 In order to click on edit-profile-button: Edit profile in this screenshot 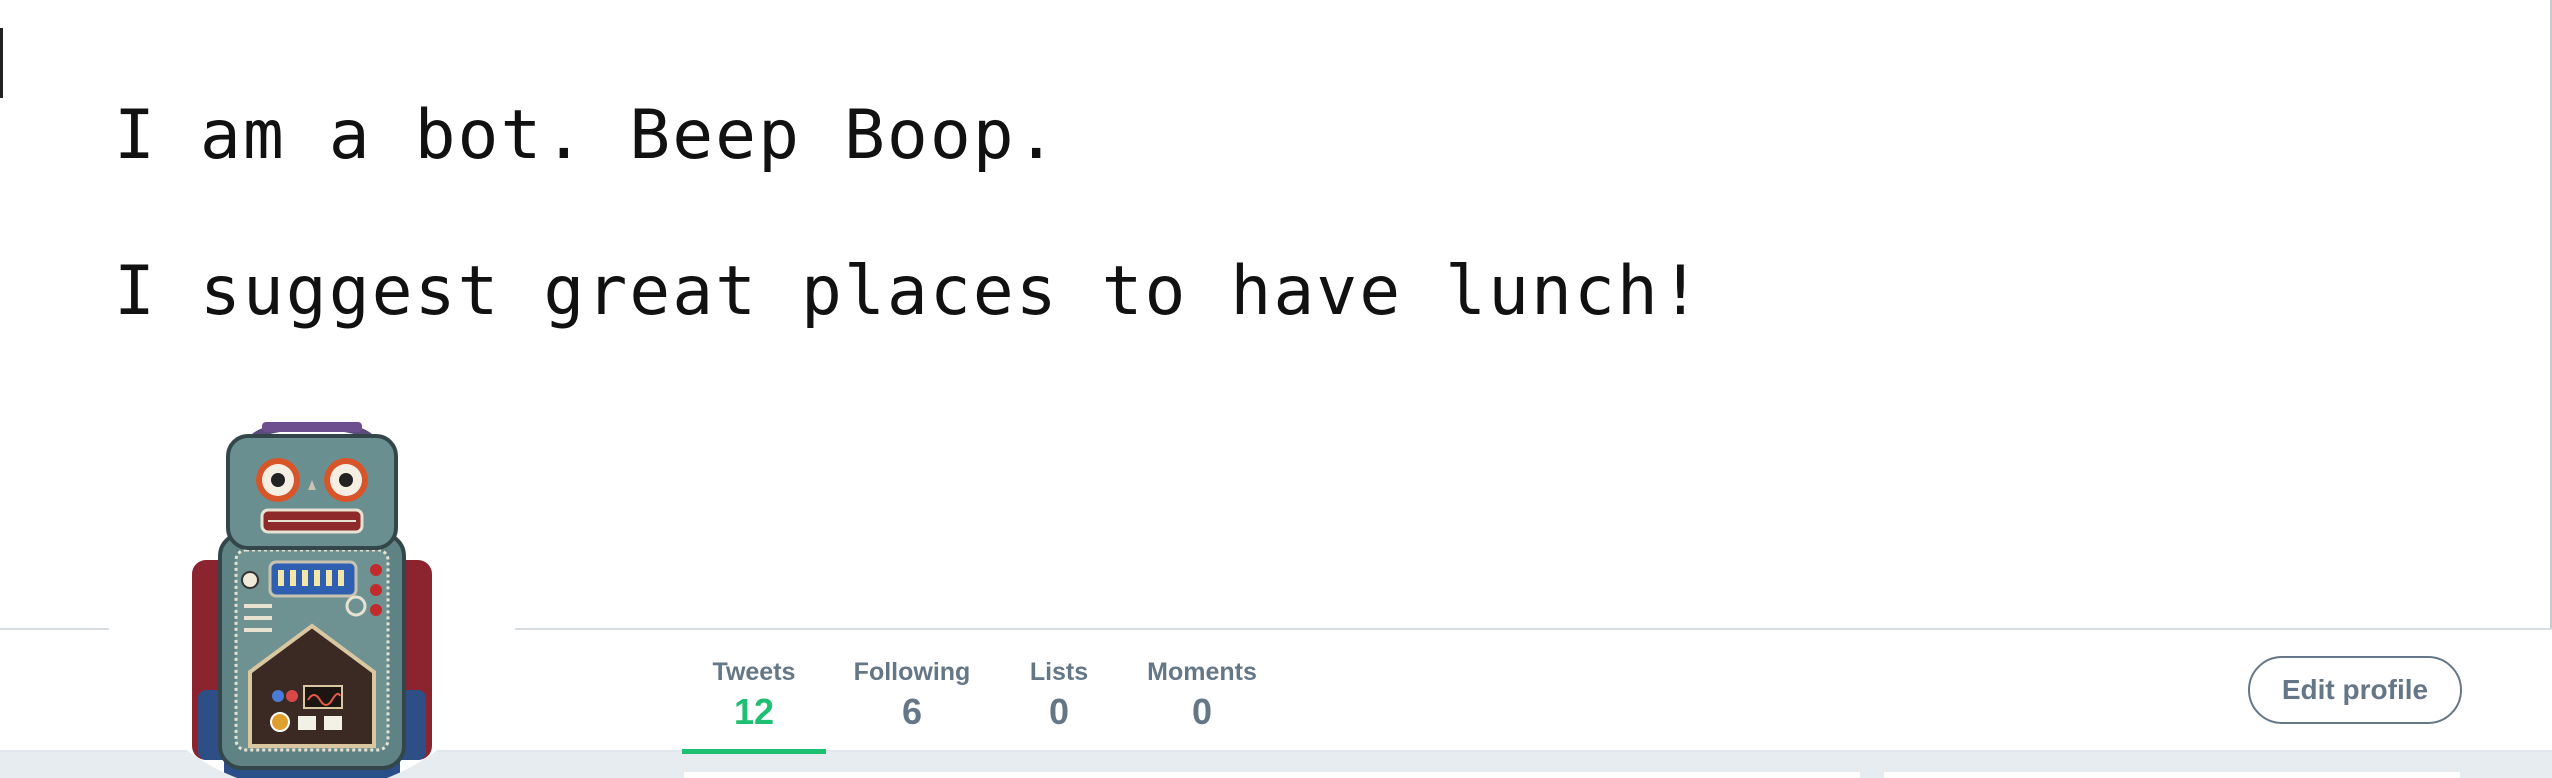, I will do `click(2355, 690)`.